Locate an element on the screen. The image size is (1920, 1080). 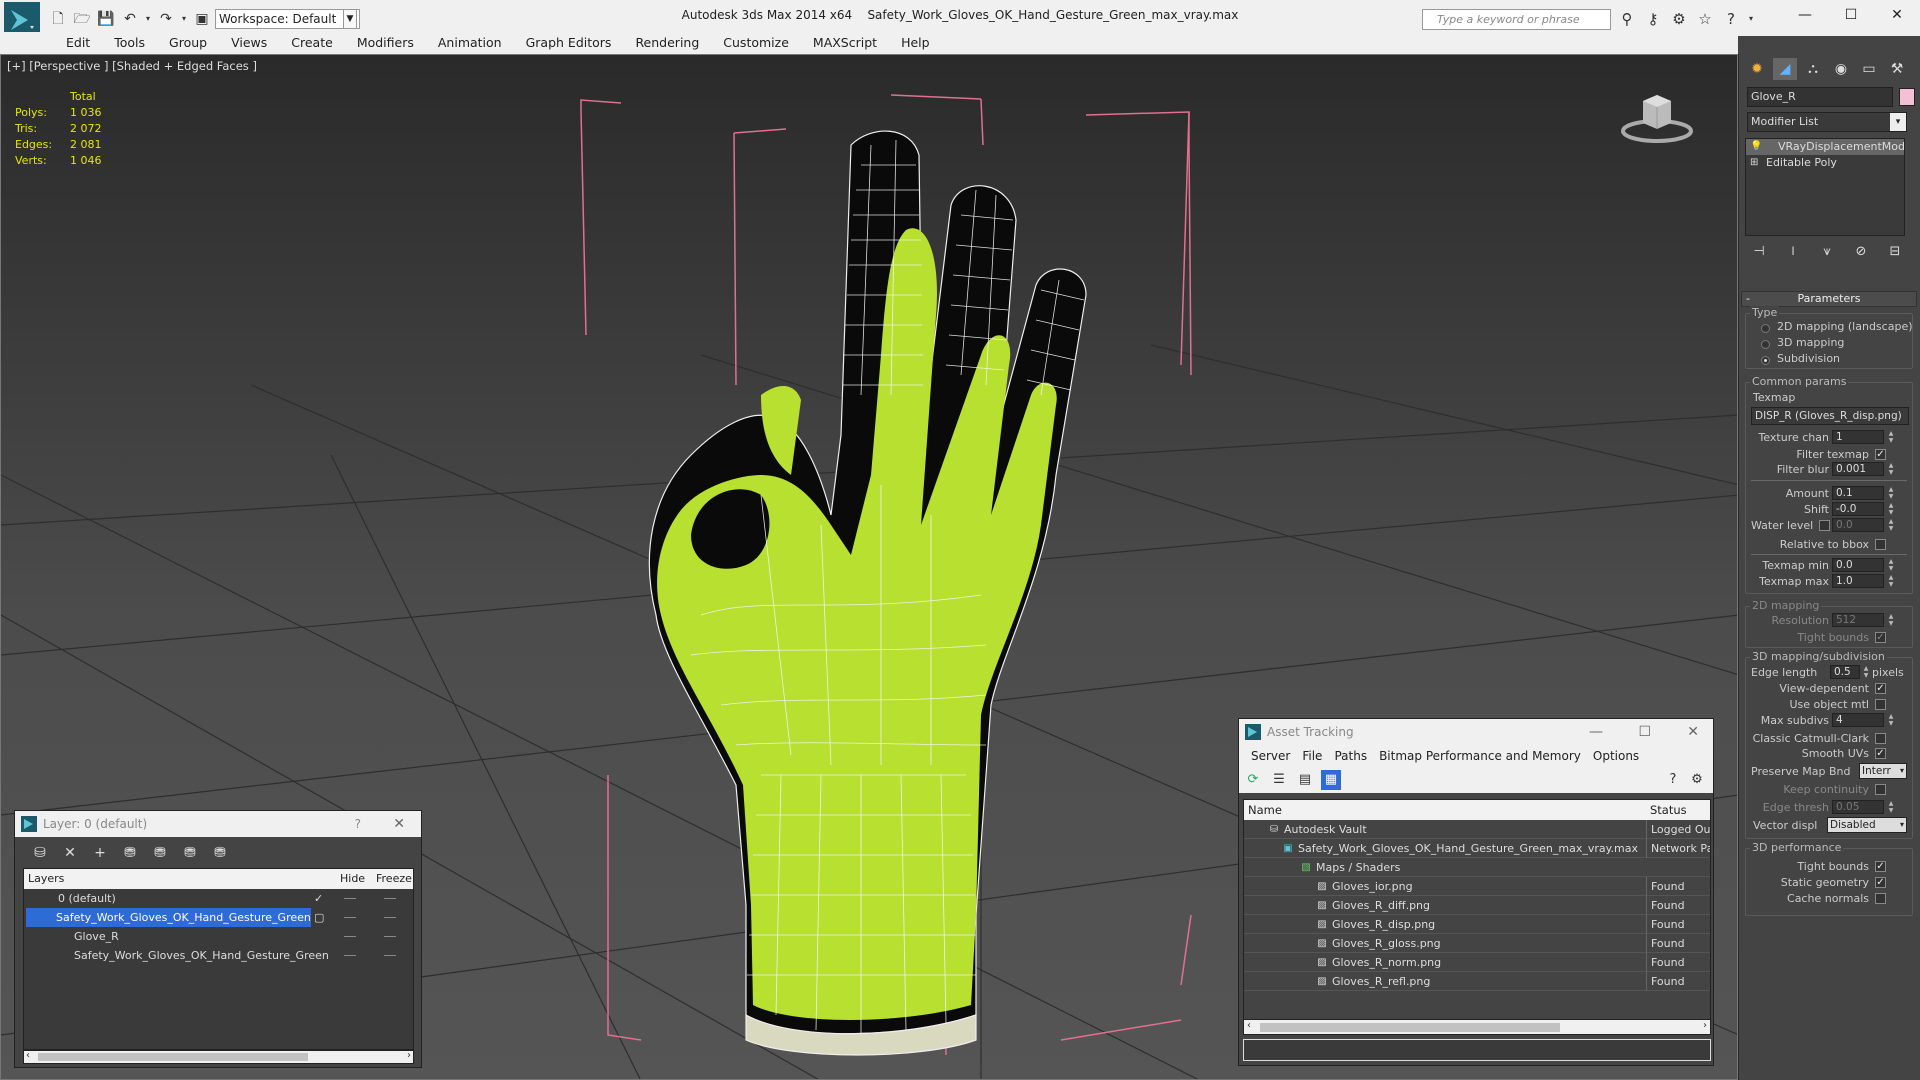
create-layer-icon: ⛁ is located at coordinates (40, 853).